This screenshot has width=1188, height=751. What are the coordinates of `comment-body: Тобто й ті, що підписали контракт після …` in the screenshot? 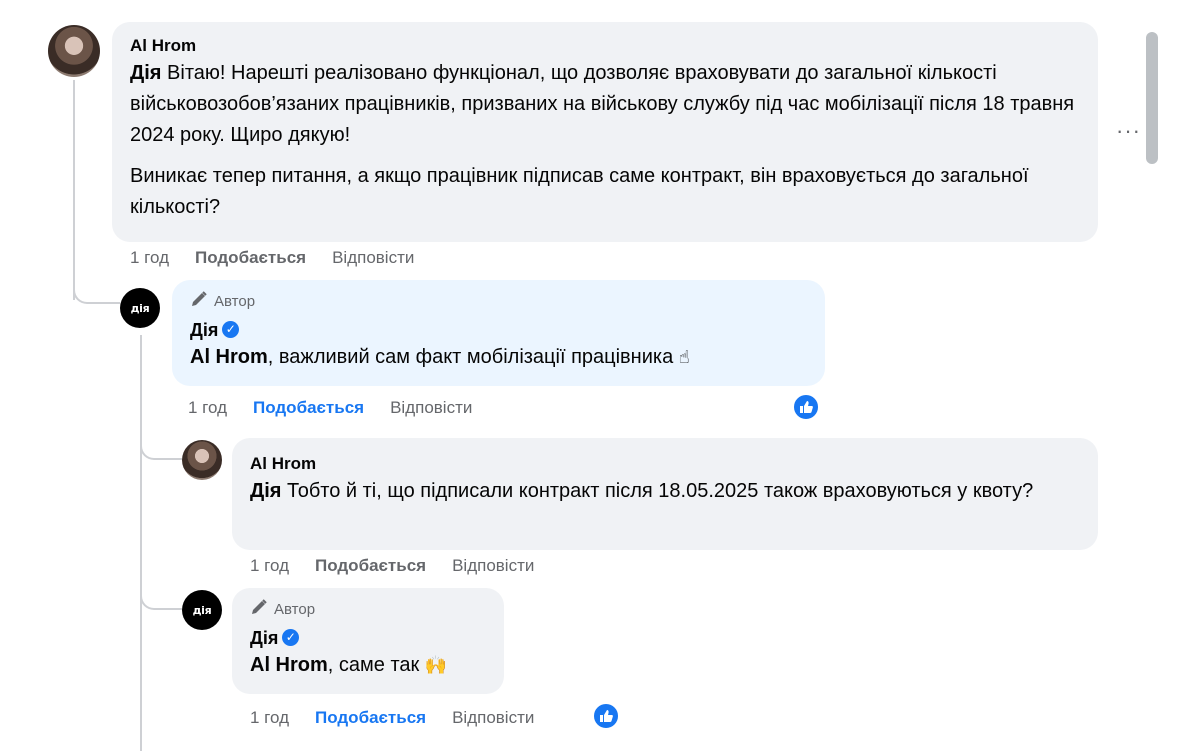 It's located at (660, 491).